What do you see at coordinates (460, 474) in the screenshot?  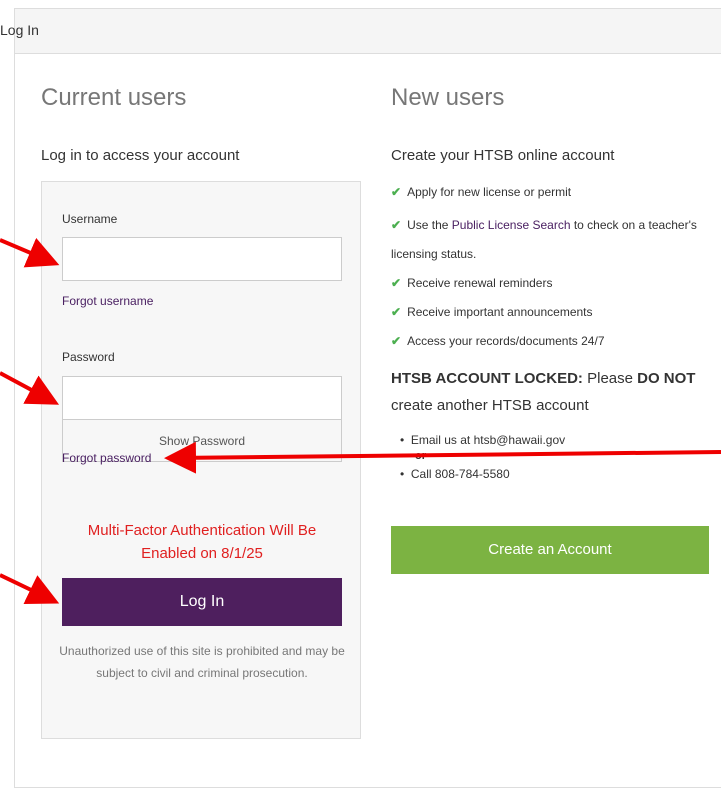 I see `contact-phone-text: Call 808-784-5580` at bounding box center [460, 474].